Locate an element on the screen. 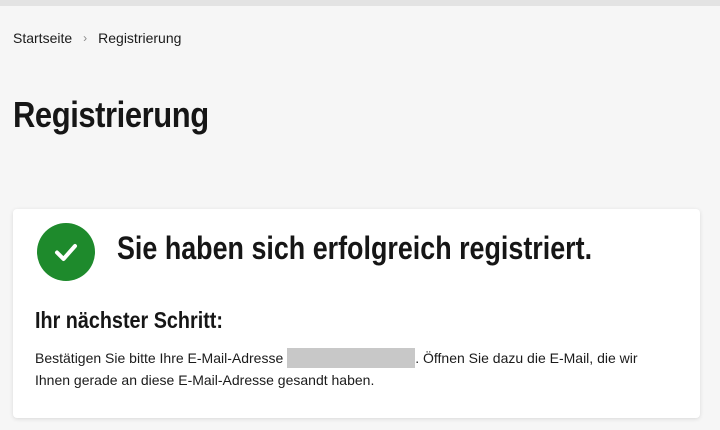 The height and width of the screenshot is (430, 720). instructions-before: Bestätigen Sie bitte Ihre E-Mail-Adresse is located at coordinates (159, 358).